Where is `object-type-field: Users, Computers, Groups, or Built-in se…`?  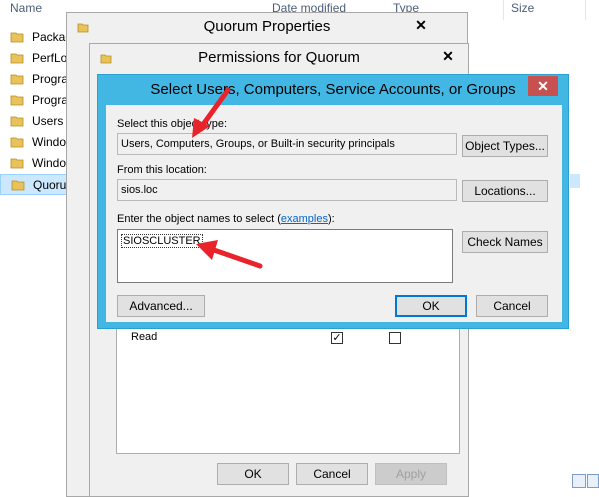
object-type-field: Users, Computers, Groups, or Built-in se… is located at coordinates (287, 144).